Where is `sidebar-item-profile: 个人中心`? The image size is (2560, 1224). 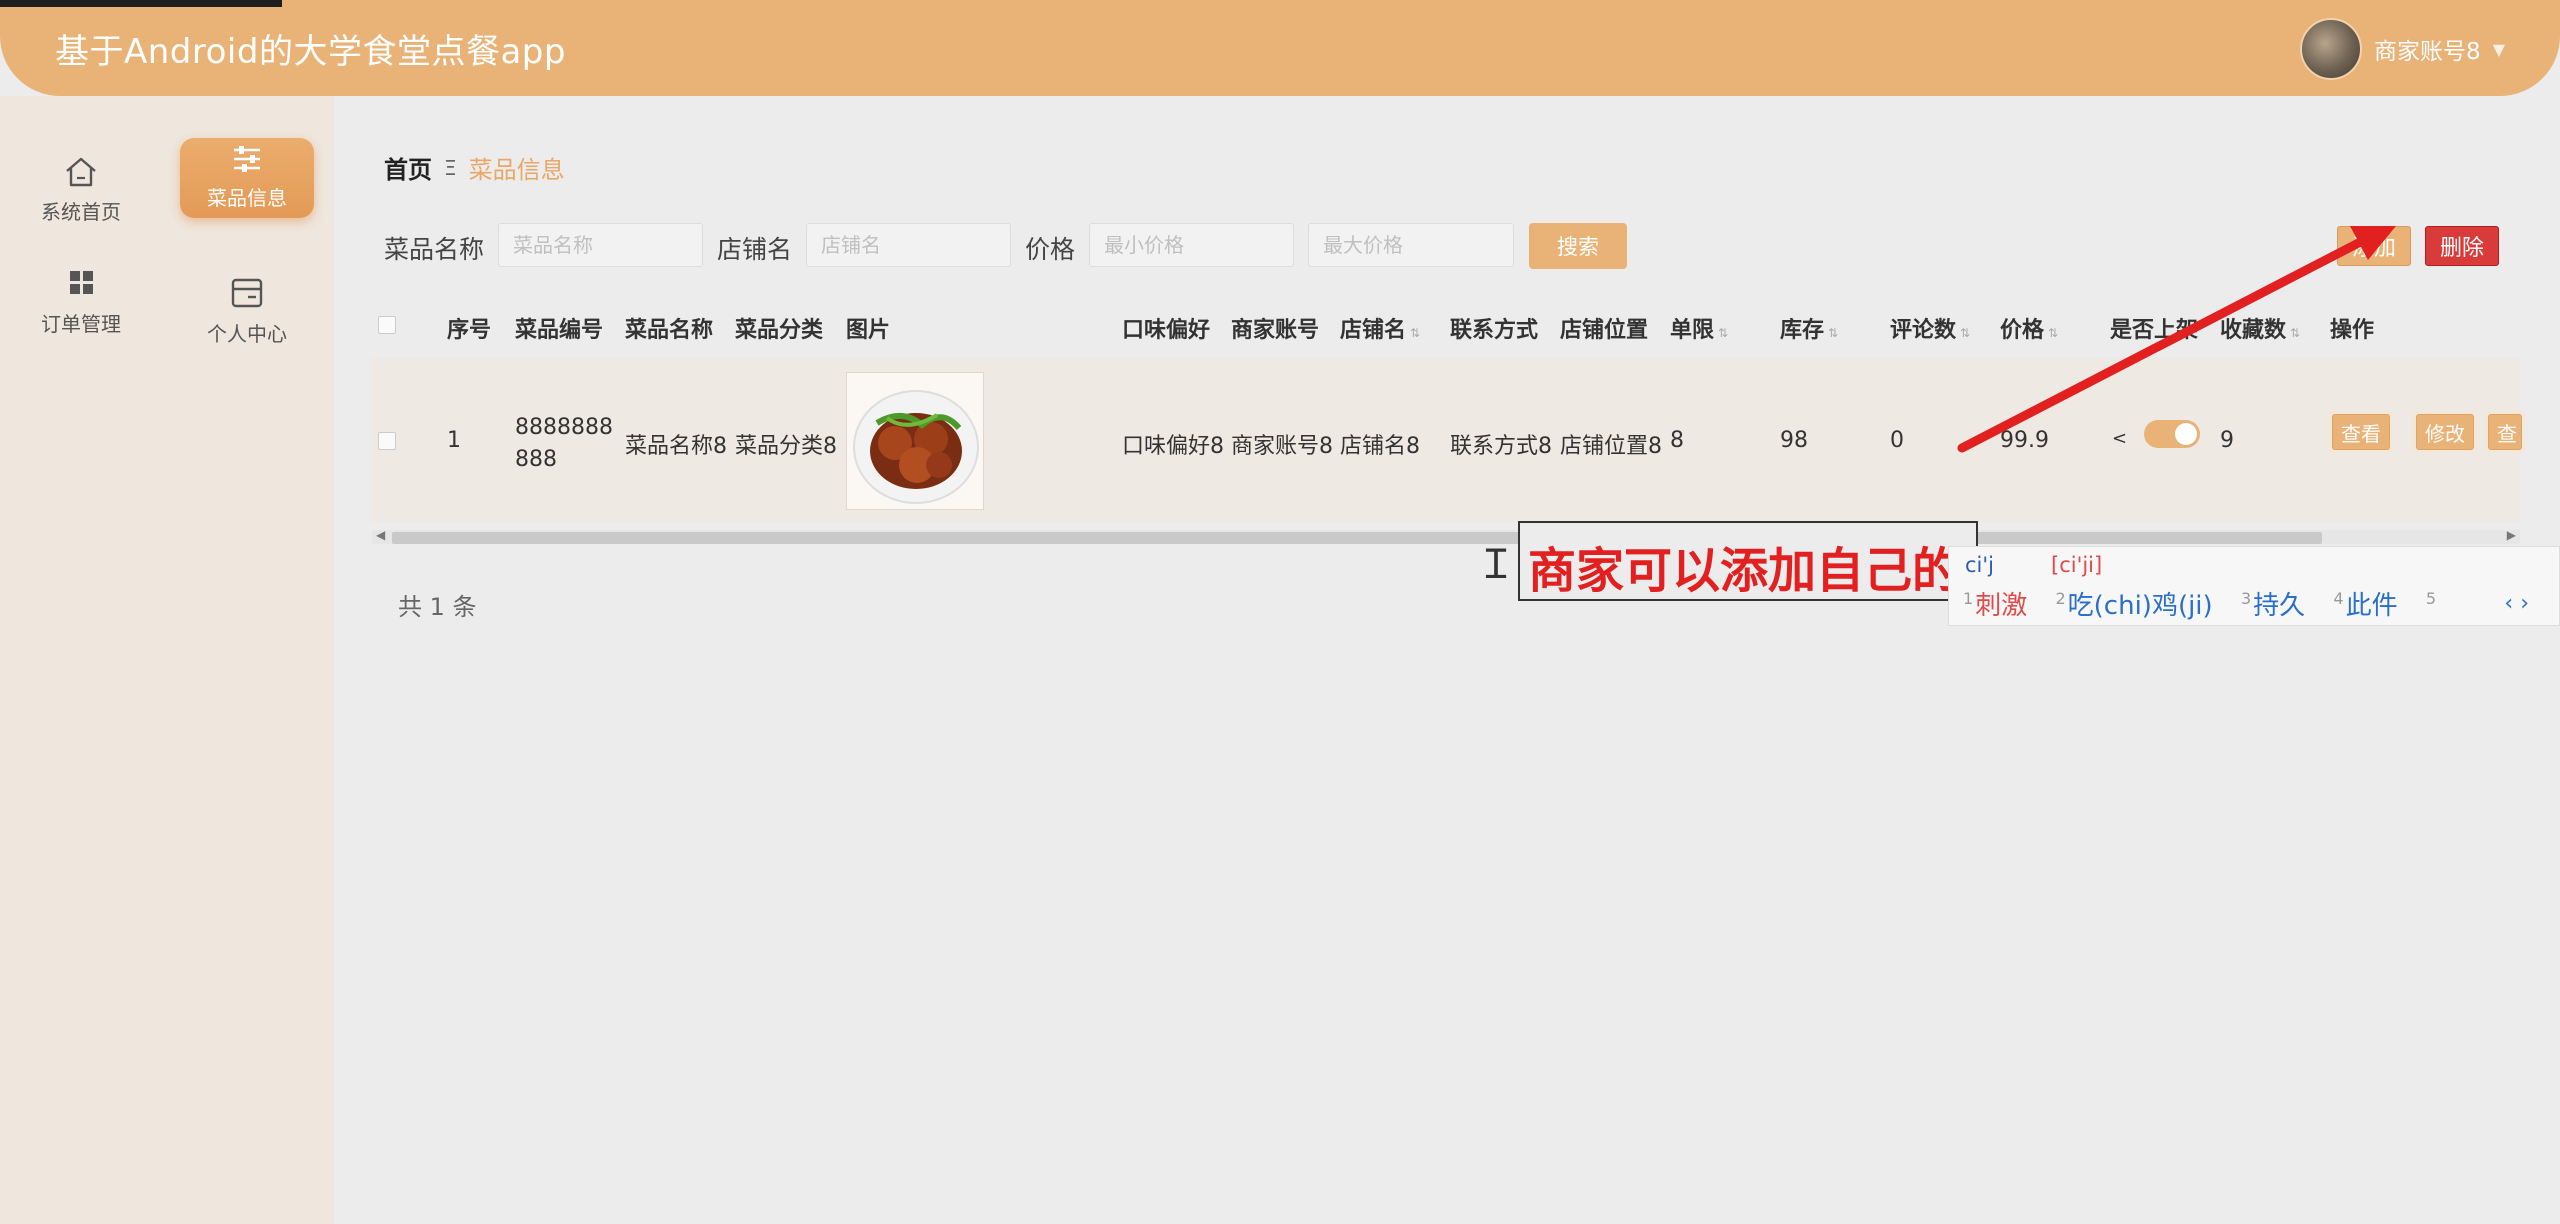
sidebar-item-profile: 个人中心 is located at coordinates (247, 310).